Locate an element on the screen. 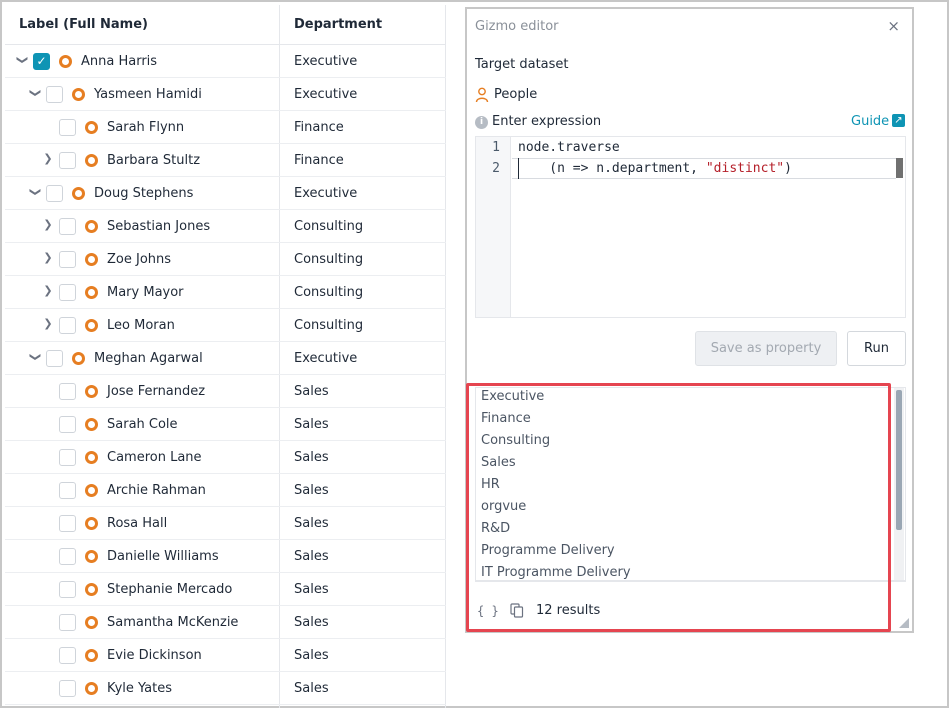 The image size is (949, 708). save-as-property-button: Save as property is located at coordinates (766, 348).